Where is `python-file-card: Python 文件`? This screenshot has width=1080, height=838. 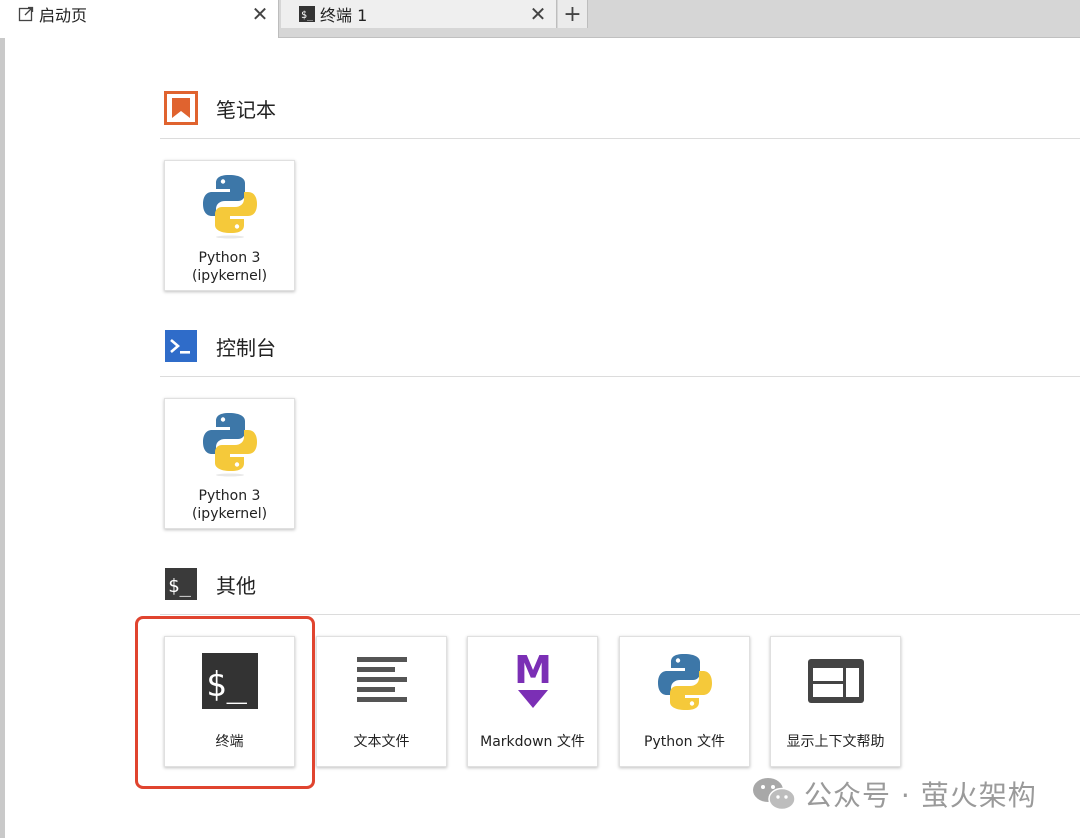 python-file-card: Python 文件 is located at coordinates (684, 701).